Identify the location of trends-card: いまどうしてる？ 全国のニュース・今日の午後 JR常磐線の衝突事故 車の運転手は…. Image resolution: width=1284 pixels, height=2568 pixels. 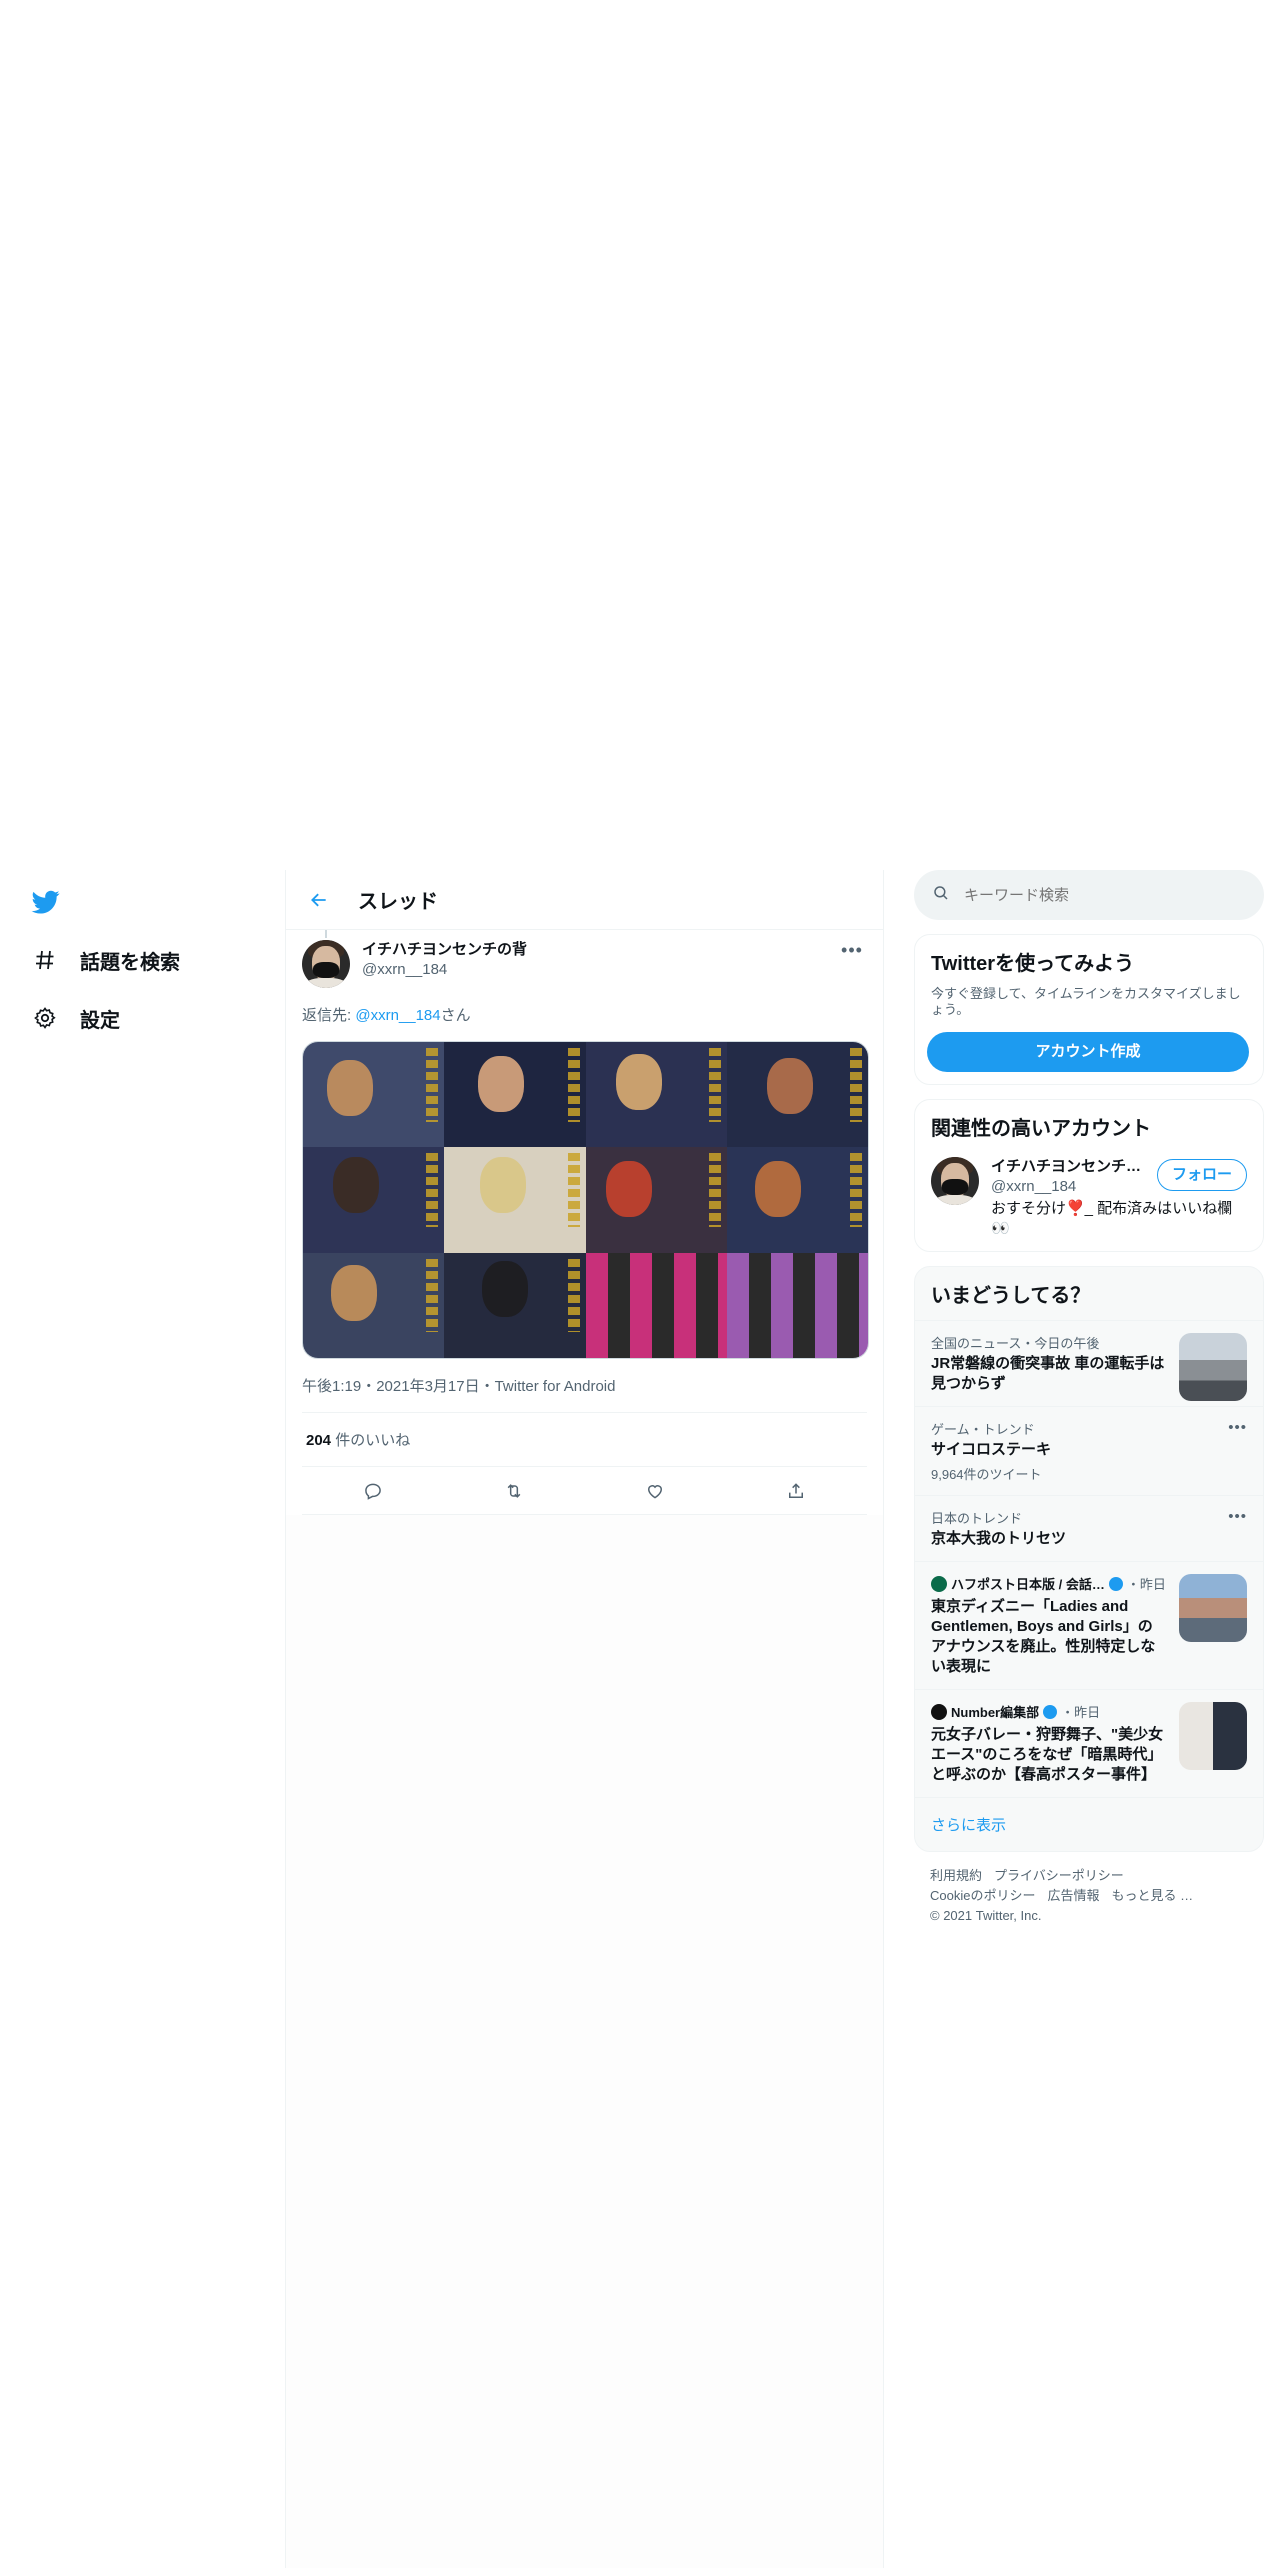
(1089, 1559).